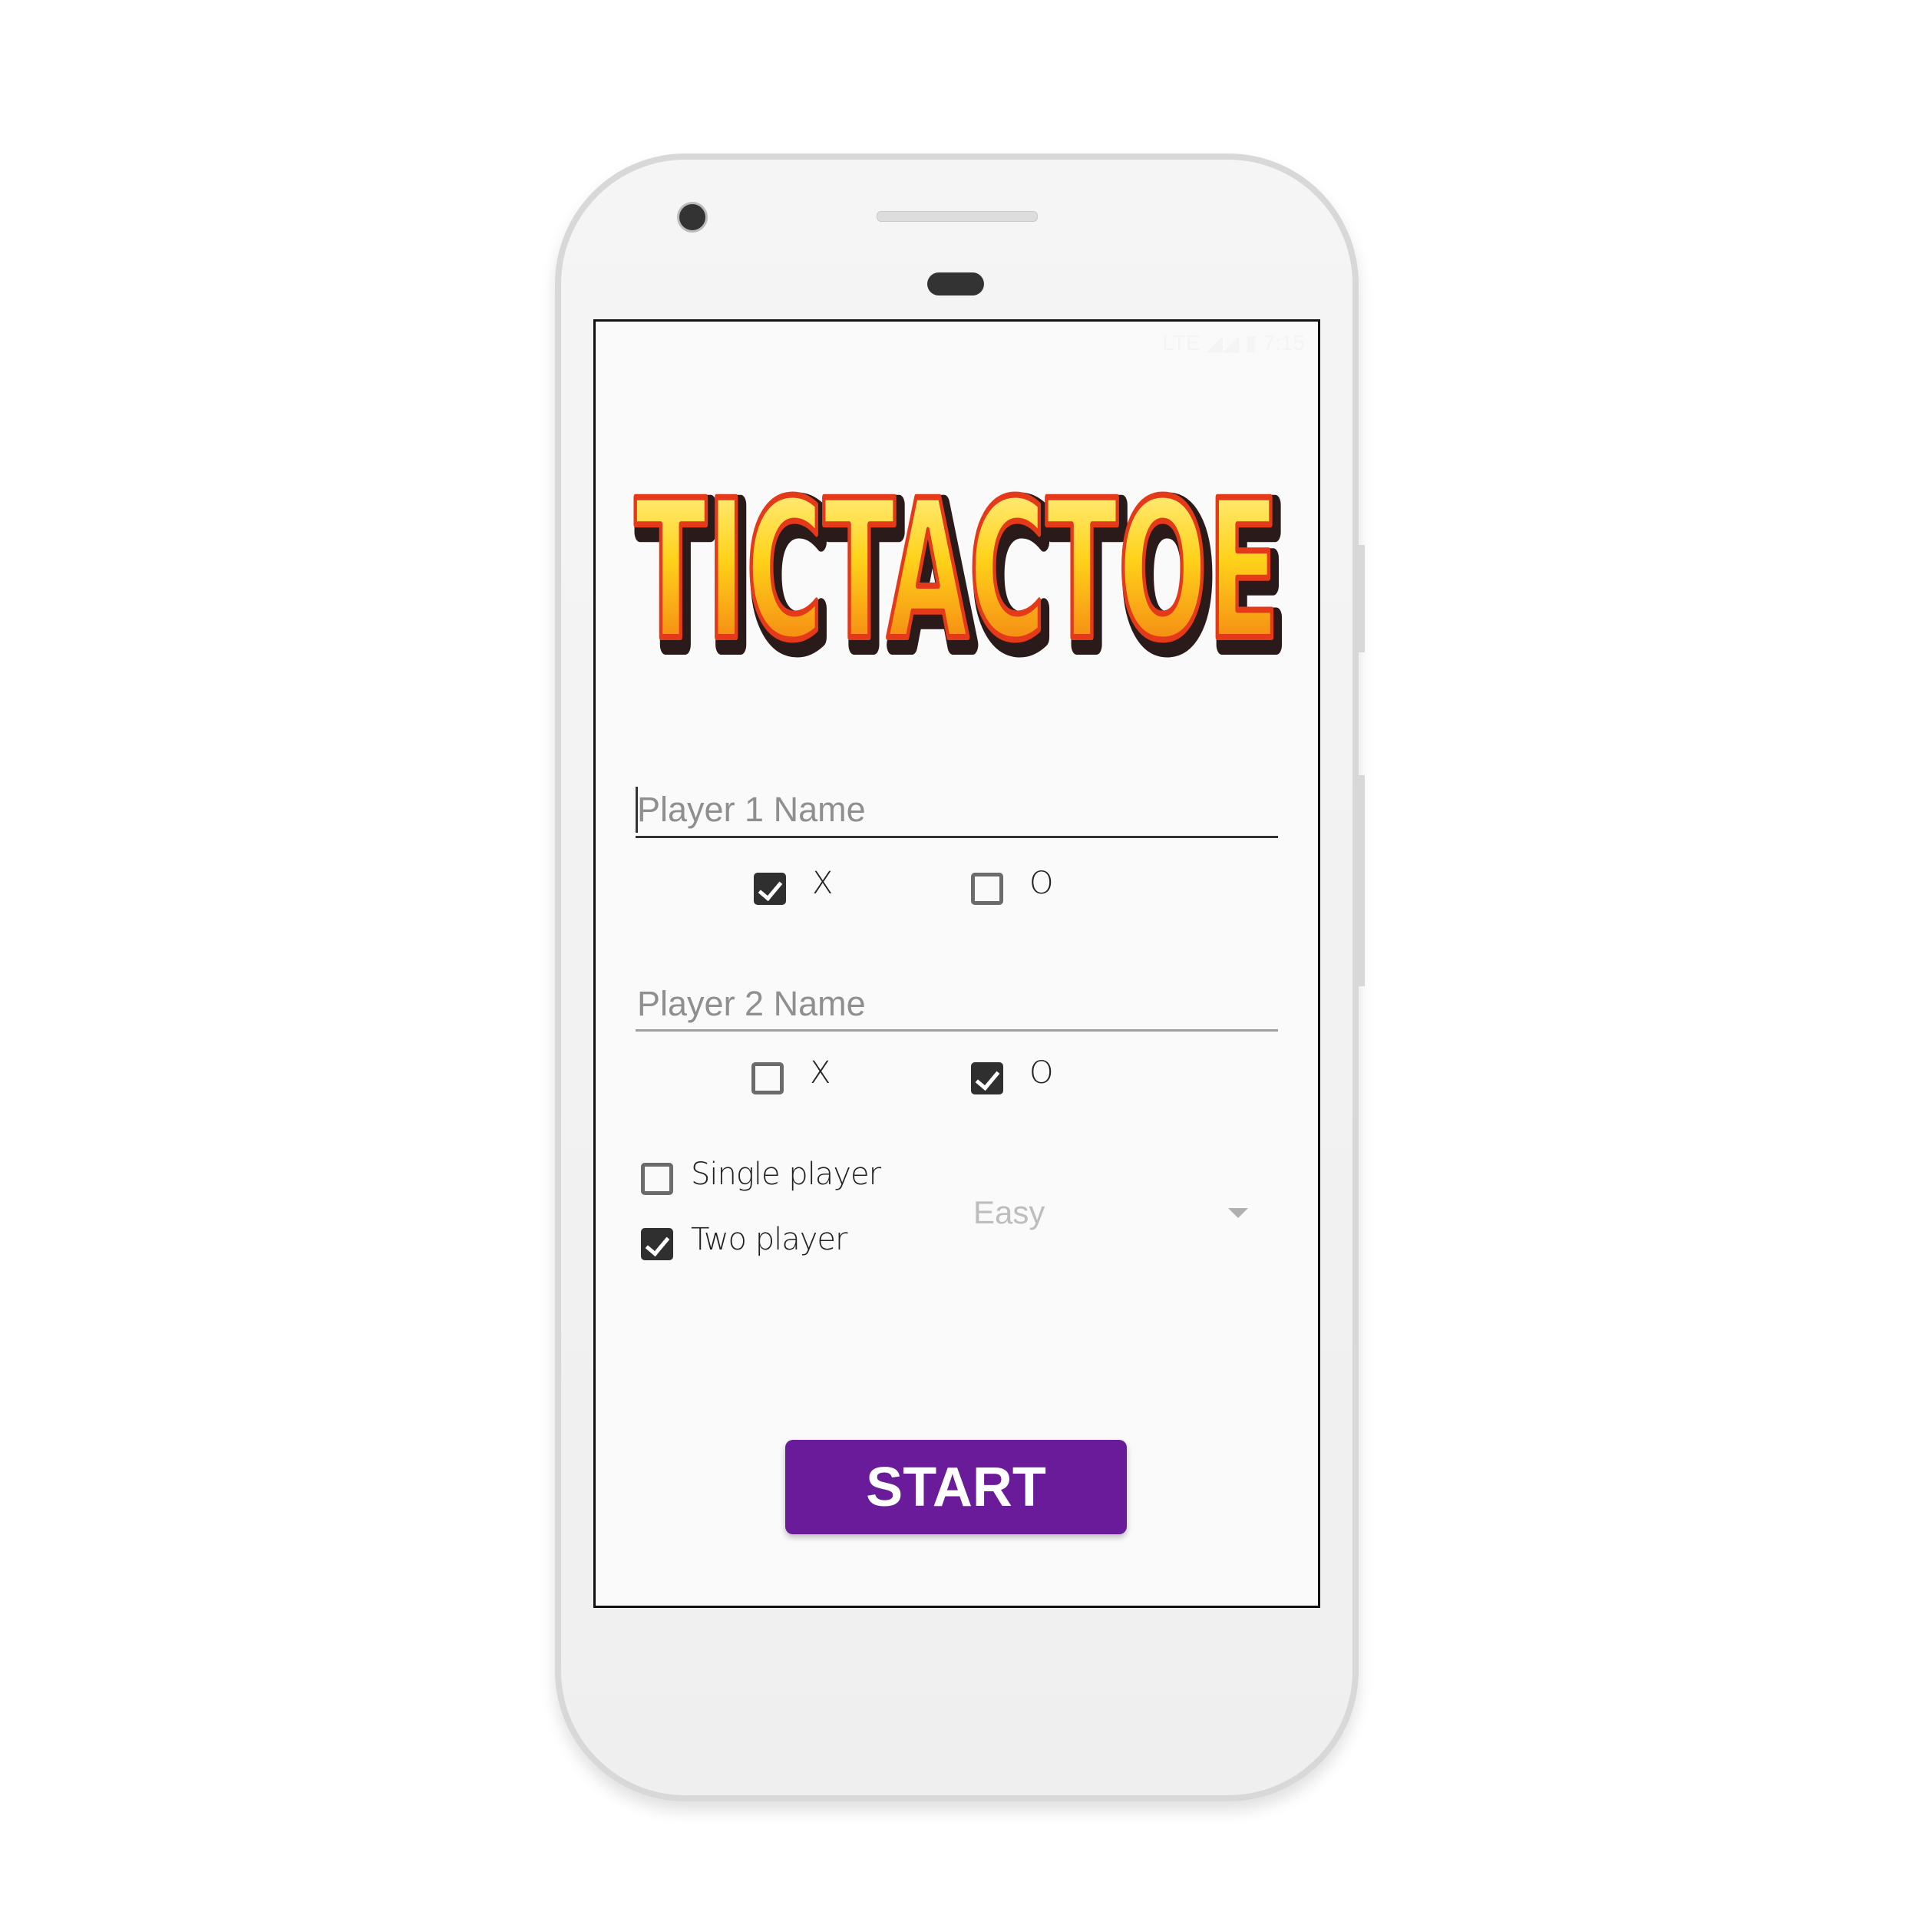 This screenshot has height=1928, width=1932. What do you see at coordinates (822, 884) in the screenshot?
I see `player1-x-label: X` at bounding box center [822, 884].